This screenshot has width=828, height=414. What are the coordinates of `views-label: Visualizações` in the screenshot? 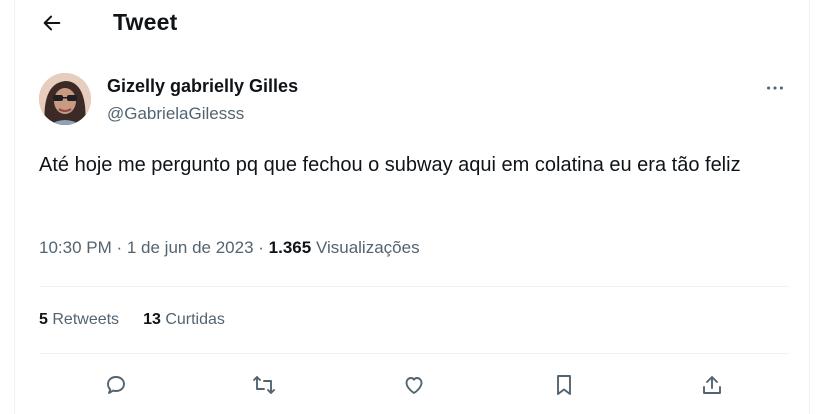 It's located at (367, 247).